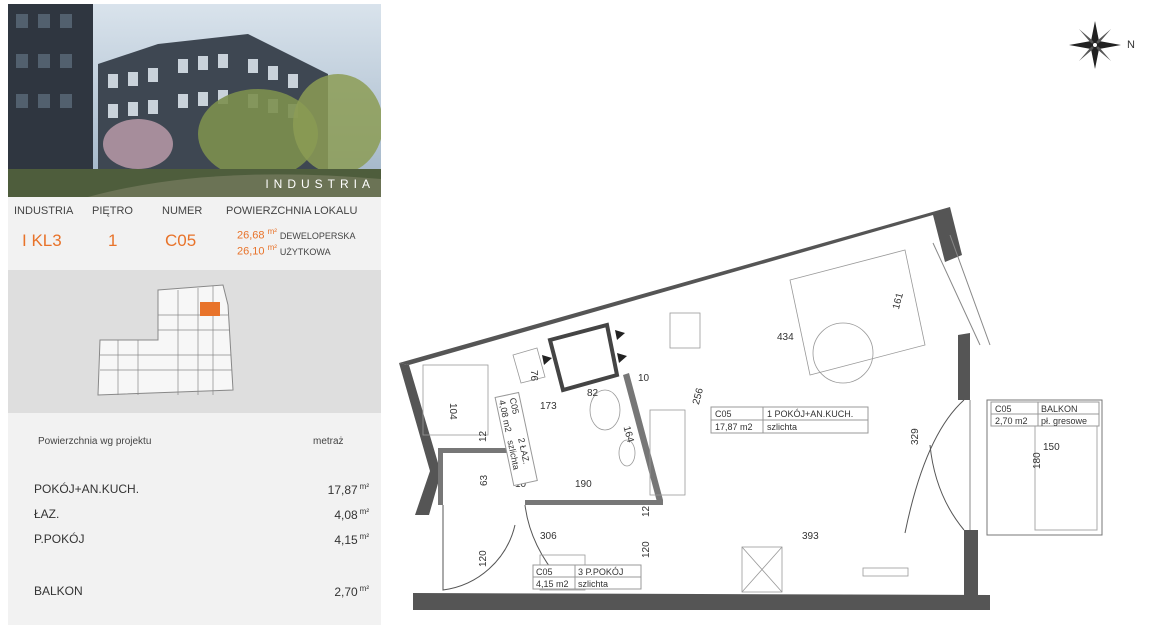  What do you see at coordinates (483, 558) in the screenshot?
I see `dim-120a: 120` at bounding box center [483, 558].